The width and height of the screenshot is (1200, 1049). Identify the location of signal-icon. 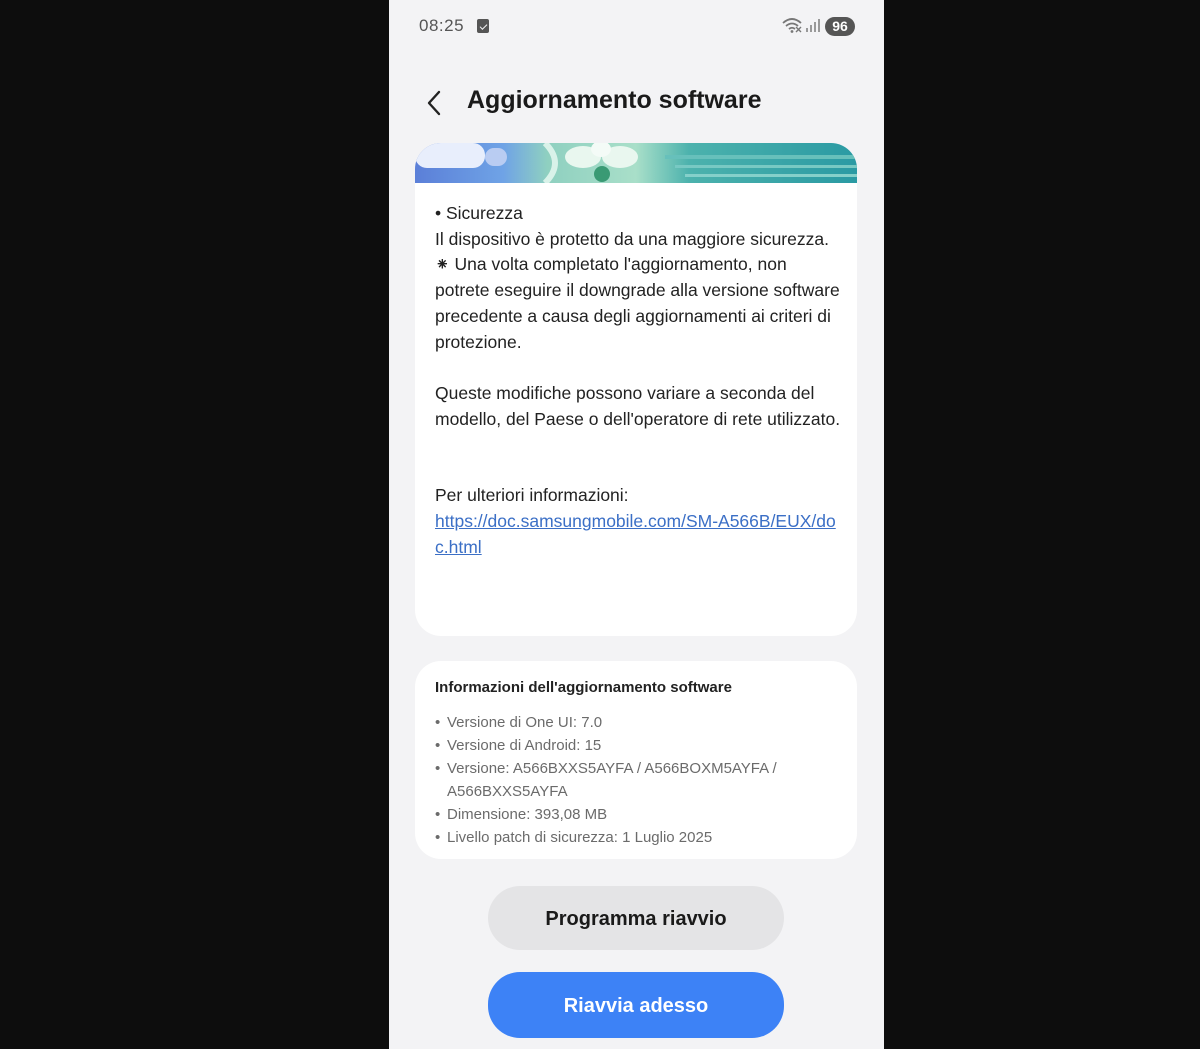
(813, 25).